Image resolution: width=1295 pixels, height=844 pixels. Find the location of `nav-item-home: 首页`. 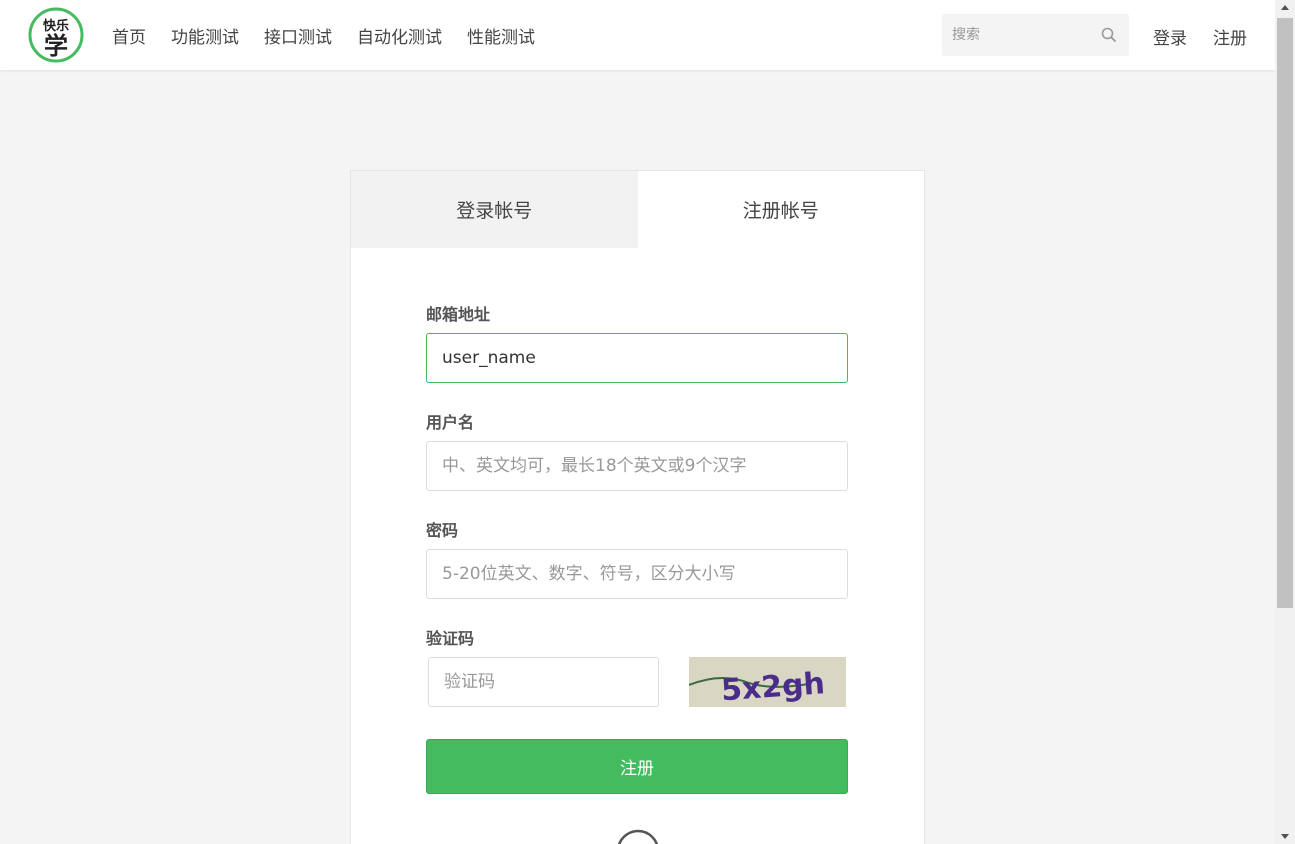

nav-item-home: 首页 is located at coordinates (129, 35).